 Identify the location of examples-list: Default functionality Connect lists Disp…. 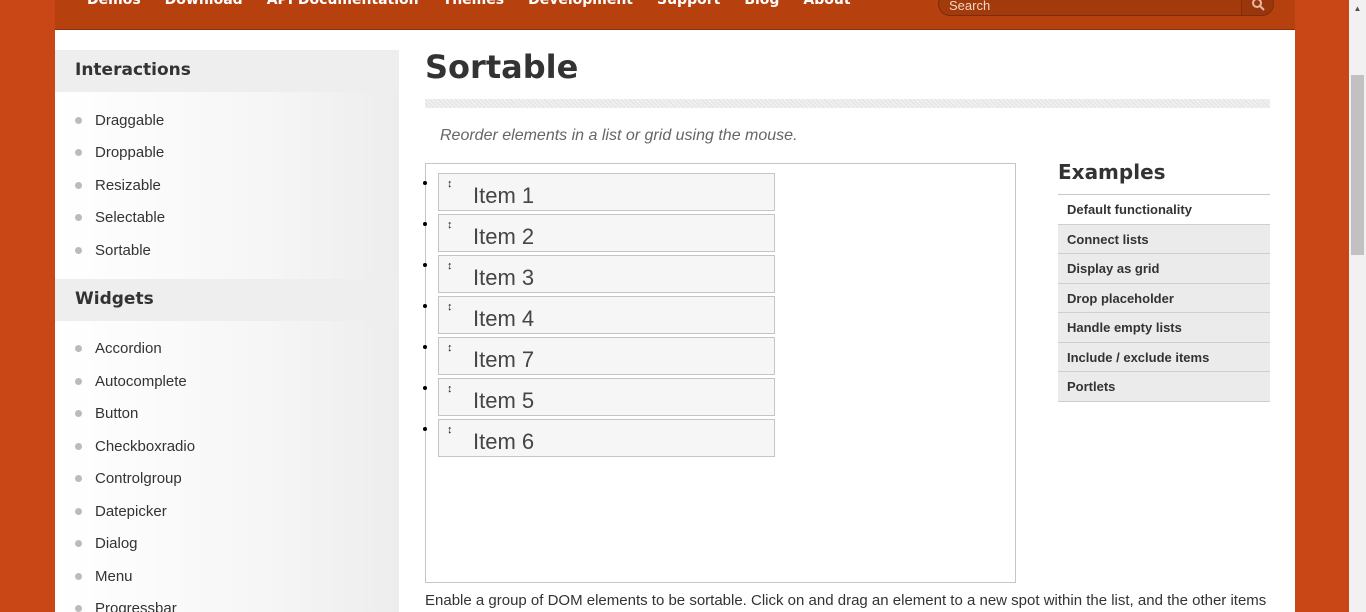
(1164, 298).